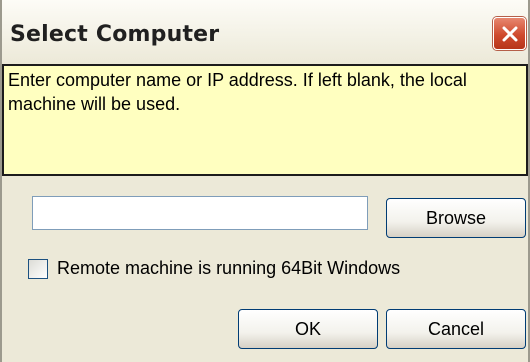 This screenshot has width=530, height=362. Describe the element at coordinates (308, 329) in the screenshot. I see `ok-button: OK` at that location.